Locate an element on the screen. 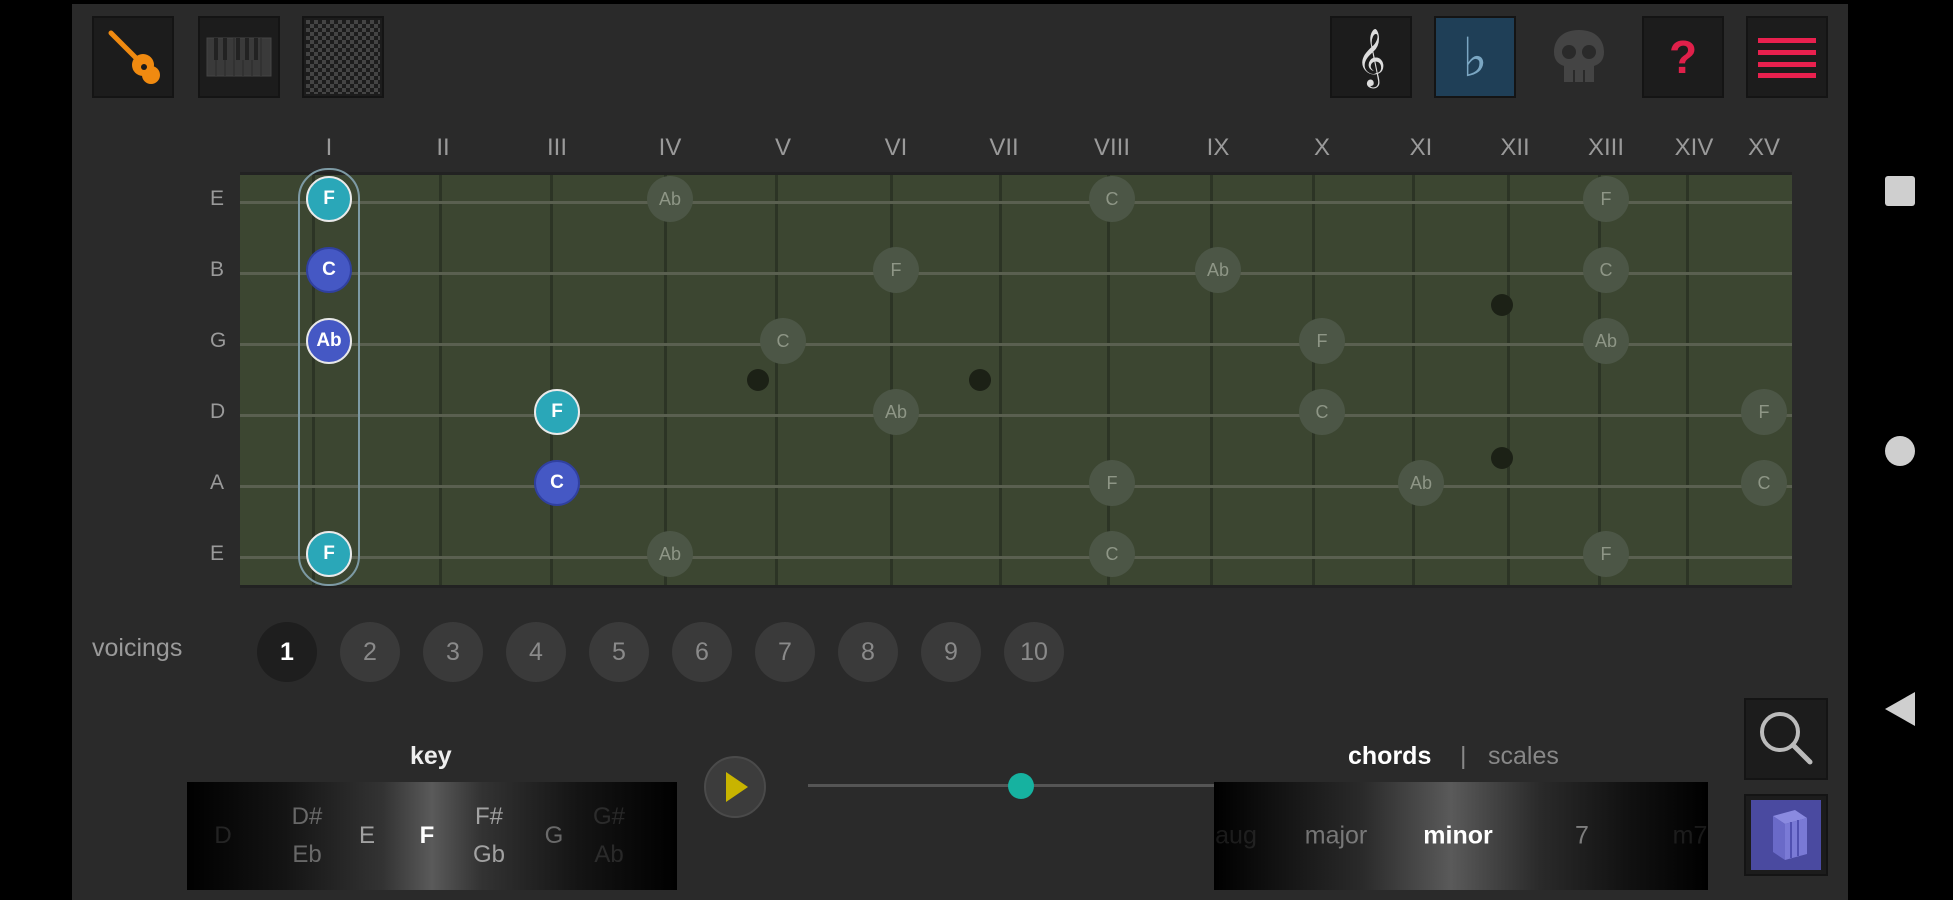 The height and width of the screenshot is (900, 1953). voicing-button-4: 4 is located at coordinates (536, 652).